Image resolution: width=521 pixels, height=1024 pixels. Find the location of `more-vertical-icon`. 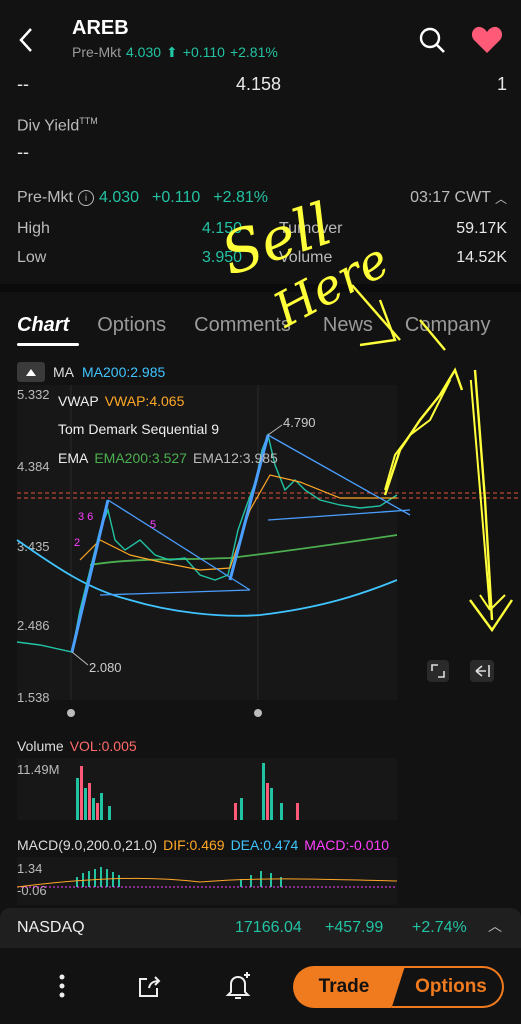

more-vertical-icon is located at coordinates (62, 986).